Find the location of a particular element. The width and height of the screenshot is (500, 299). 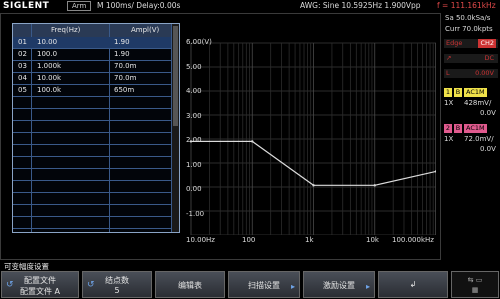

return-arrow-icon: ↲ is located at coordinates (413, 284).